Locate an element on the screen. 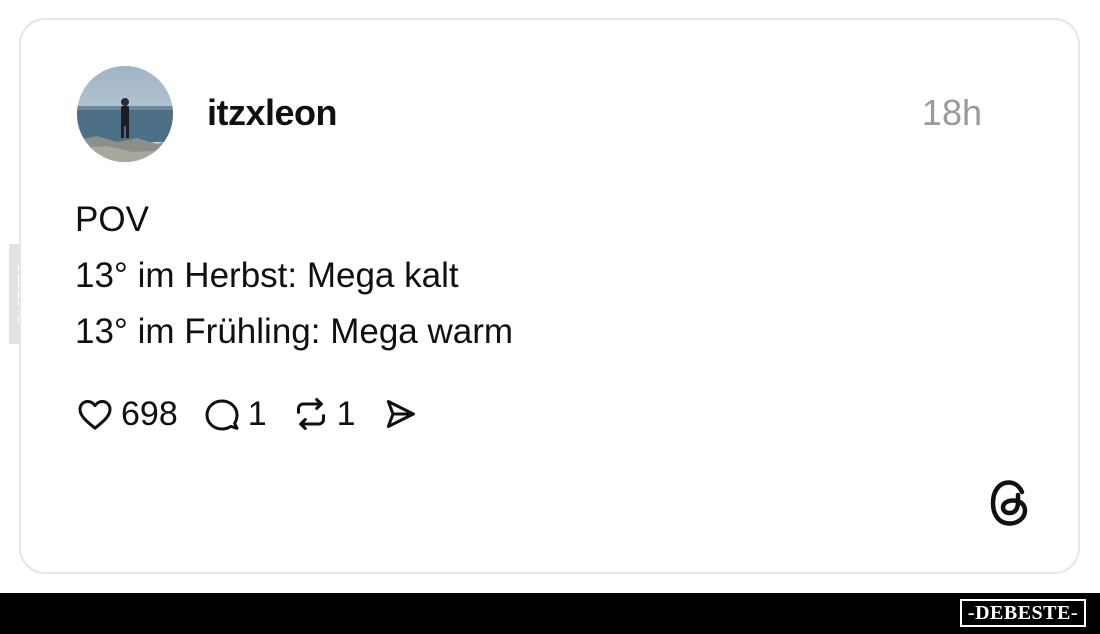 The width and height of the screenshot is (1100, 634). heart-icon is located at coordinates (95, 415).